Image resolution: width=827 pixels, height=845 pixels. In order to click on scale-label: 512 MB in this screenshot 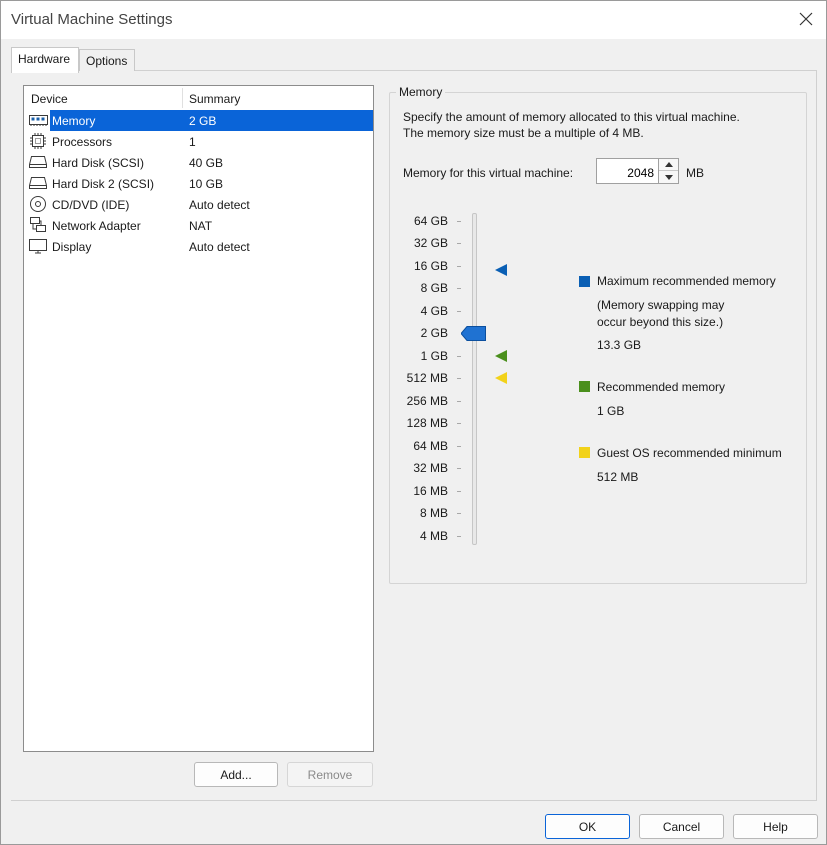, I will do `click(427, 378)`.